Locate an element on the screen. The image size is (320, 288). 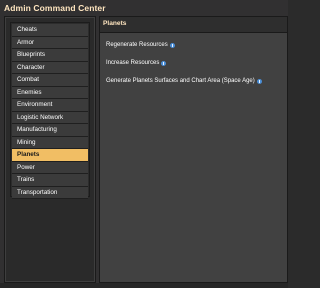
sidebar-item-enemies: Enemies is located at coordinates (50, 92).